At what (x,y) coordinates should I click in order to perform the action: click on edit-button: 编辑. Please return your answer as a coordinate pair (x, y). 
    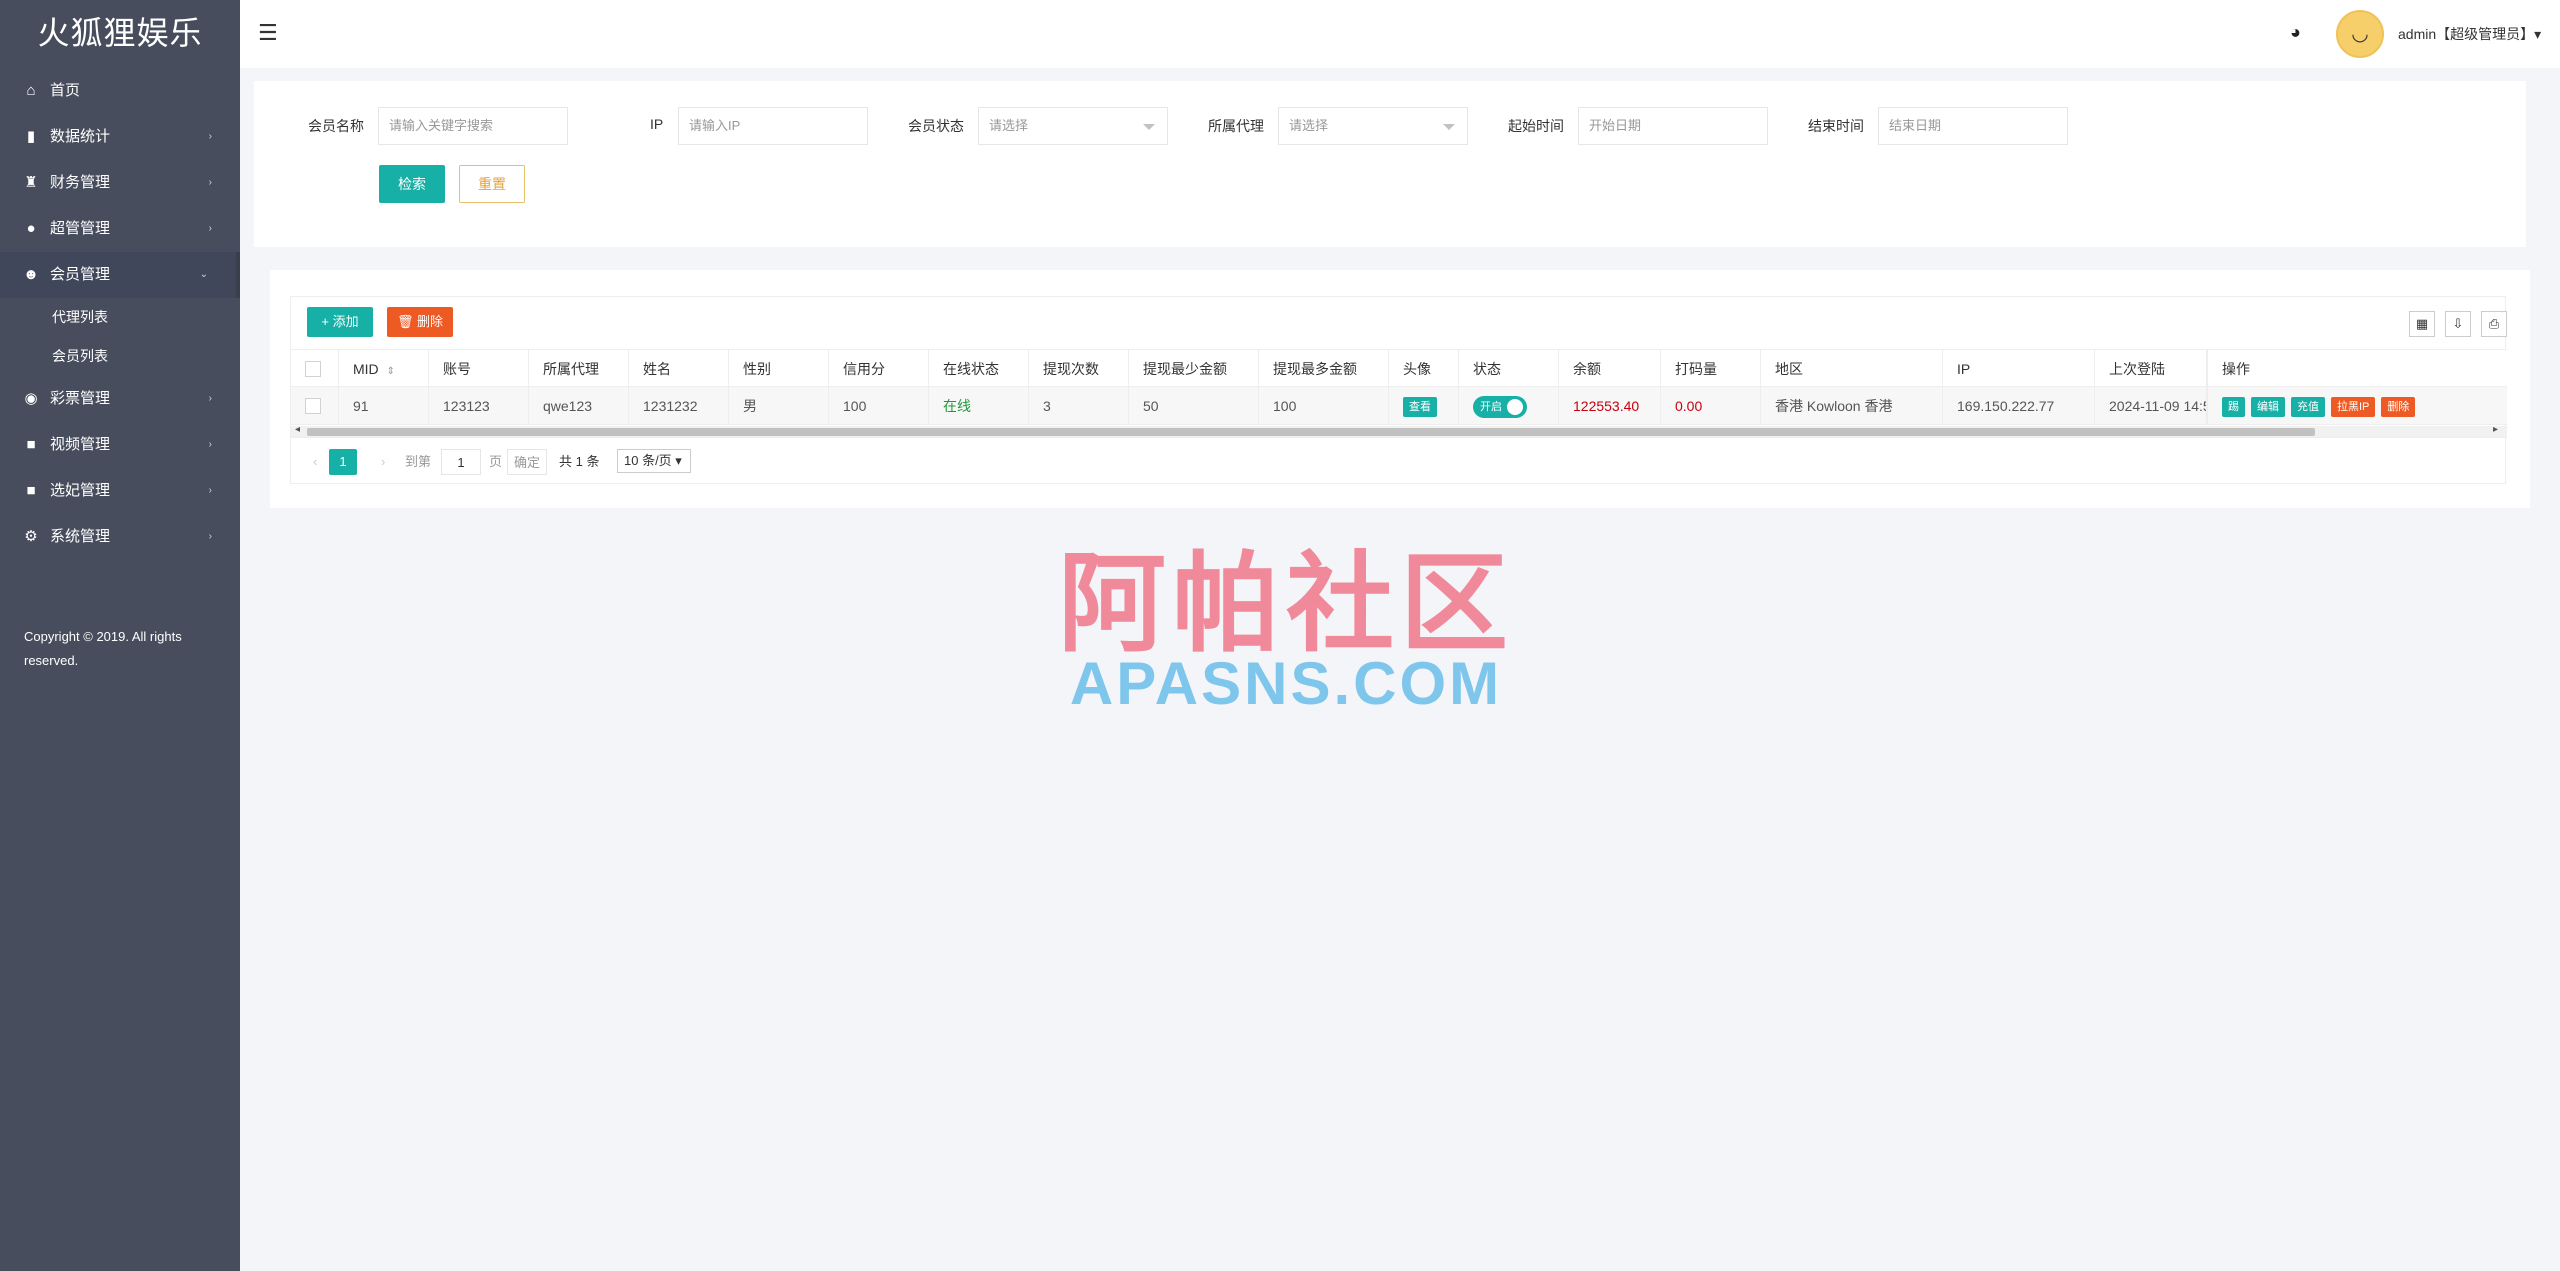
    Looking at the image, I should click on (2268, 407).